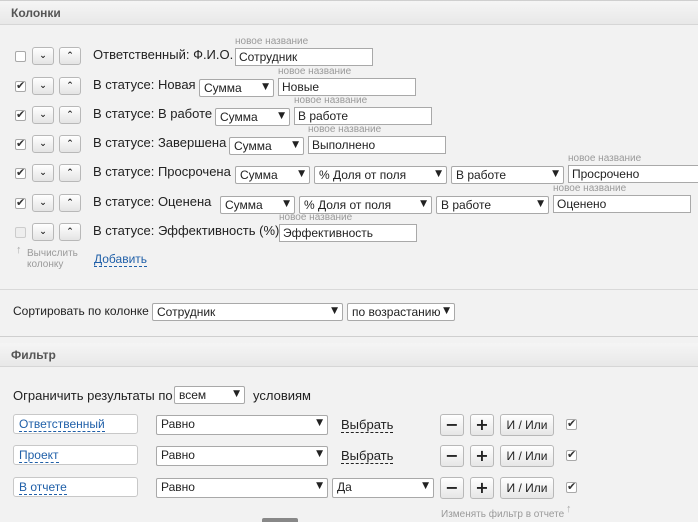 The image size is (698, 522). What do you see at coordinates (380, 175) in the screenshot?
I see `mode-select: % Доля от поля ▼` at bounding box center [380, 175].